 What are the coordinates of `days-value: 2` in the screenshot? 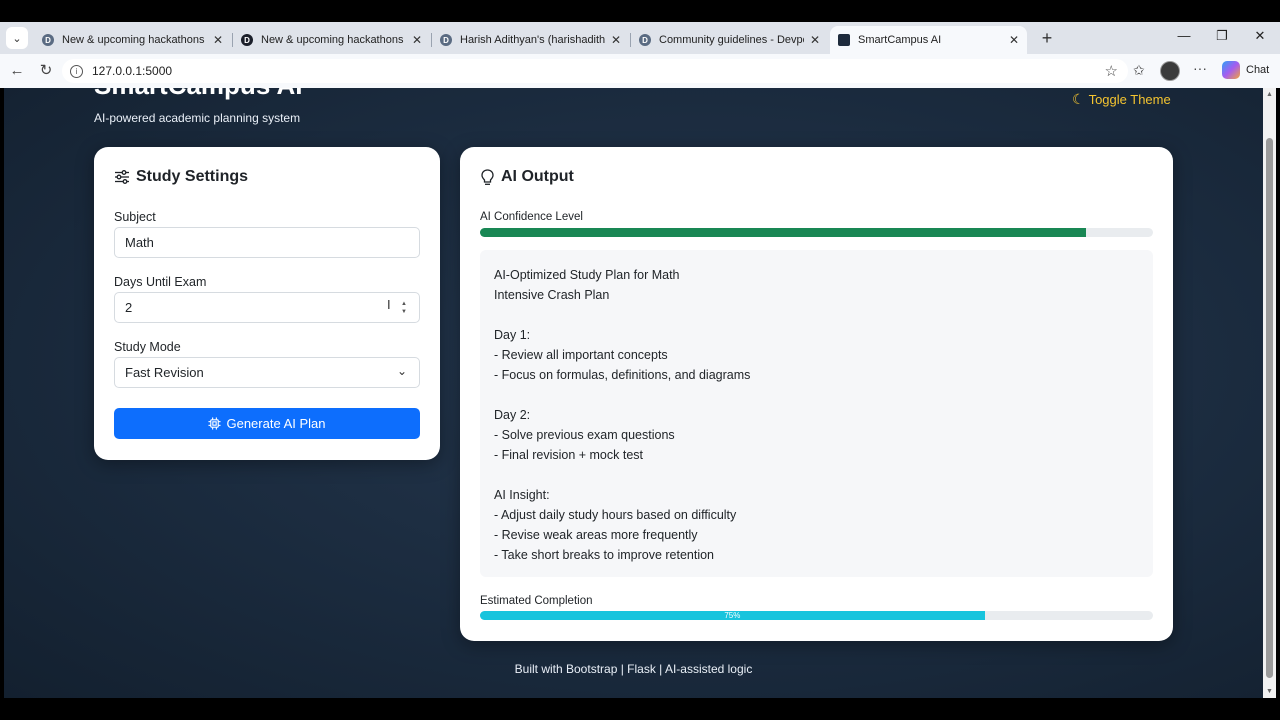 It's located at (129, 307).